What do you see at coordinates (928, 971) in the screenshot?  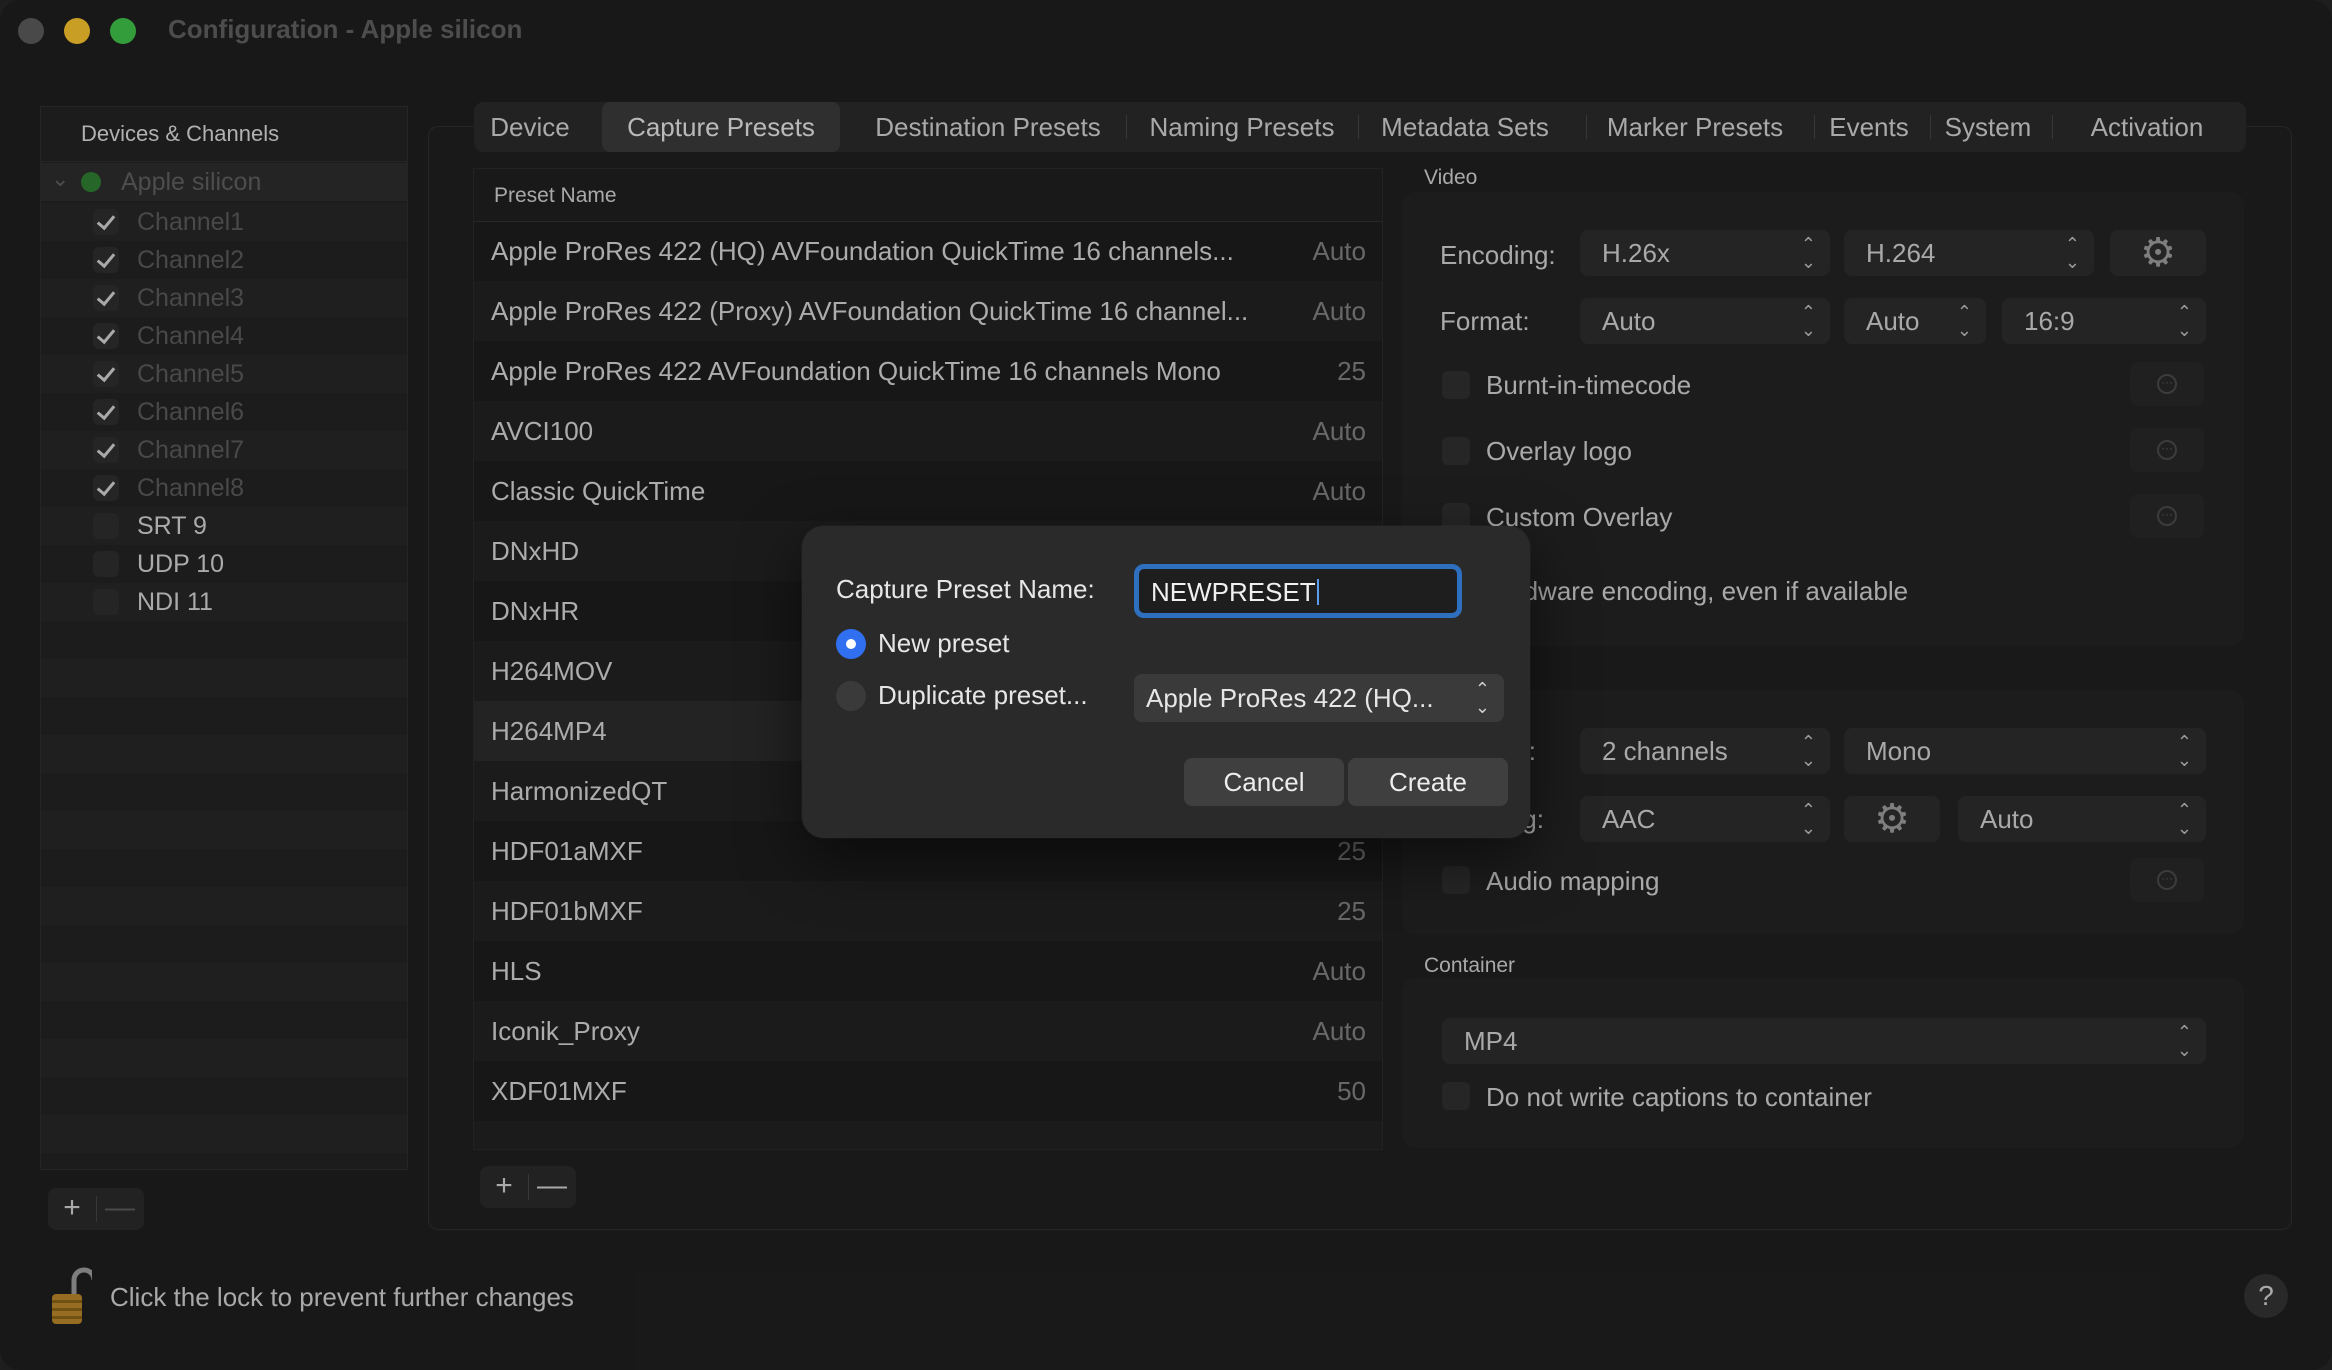 I see `preset-row: HLS Auto` at bounding box center [928, 971].